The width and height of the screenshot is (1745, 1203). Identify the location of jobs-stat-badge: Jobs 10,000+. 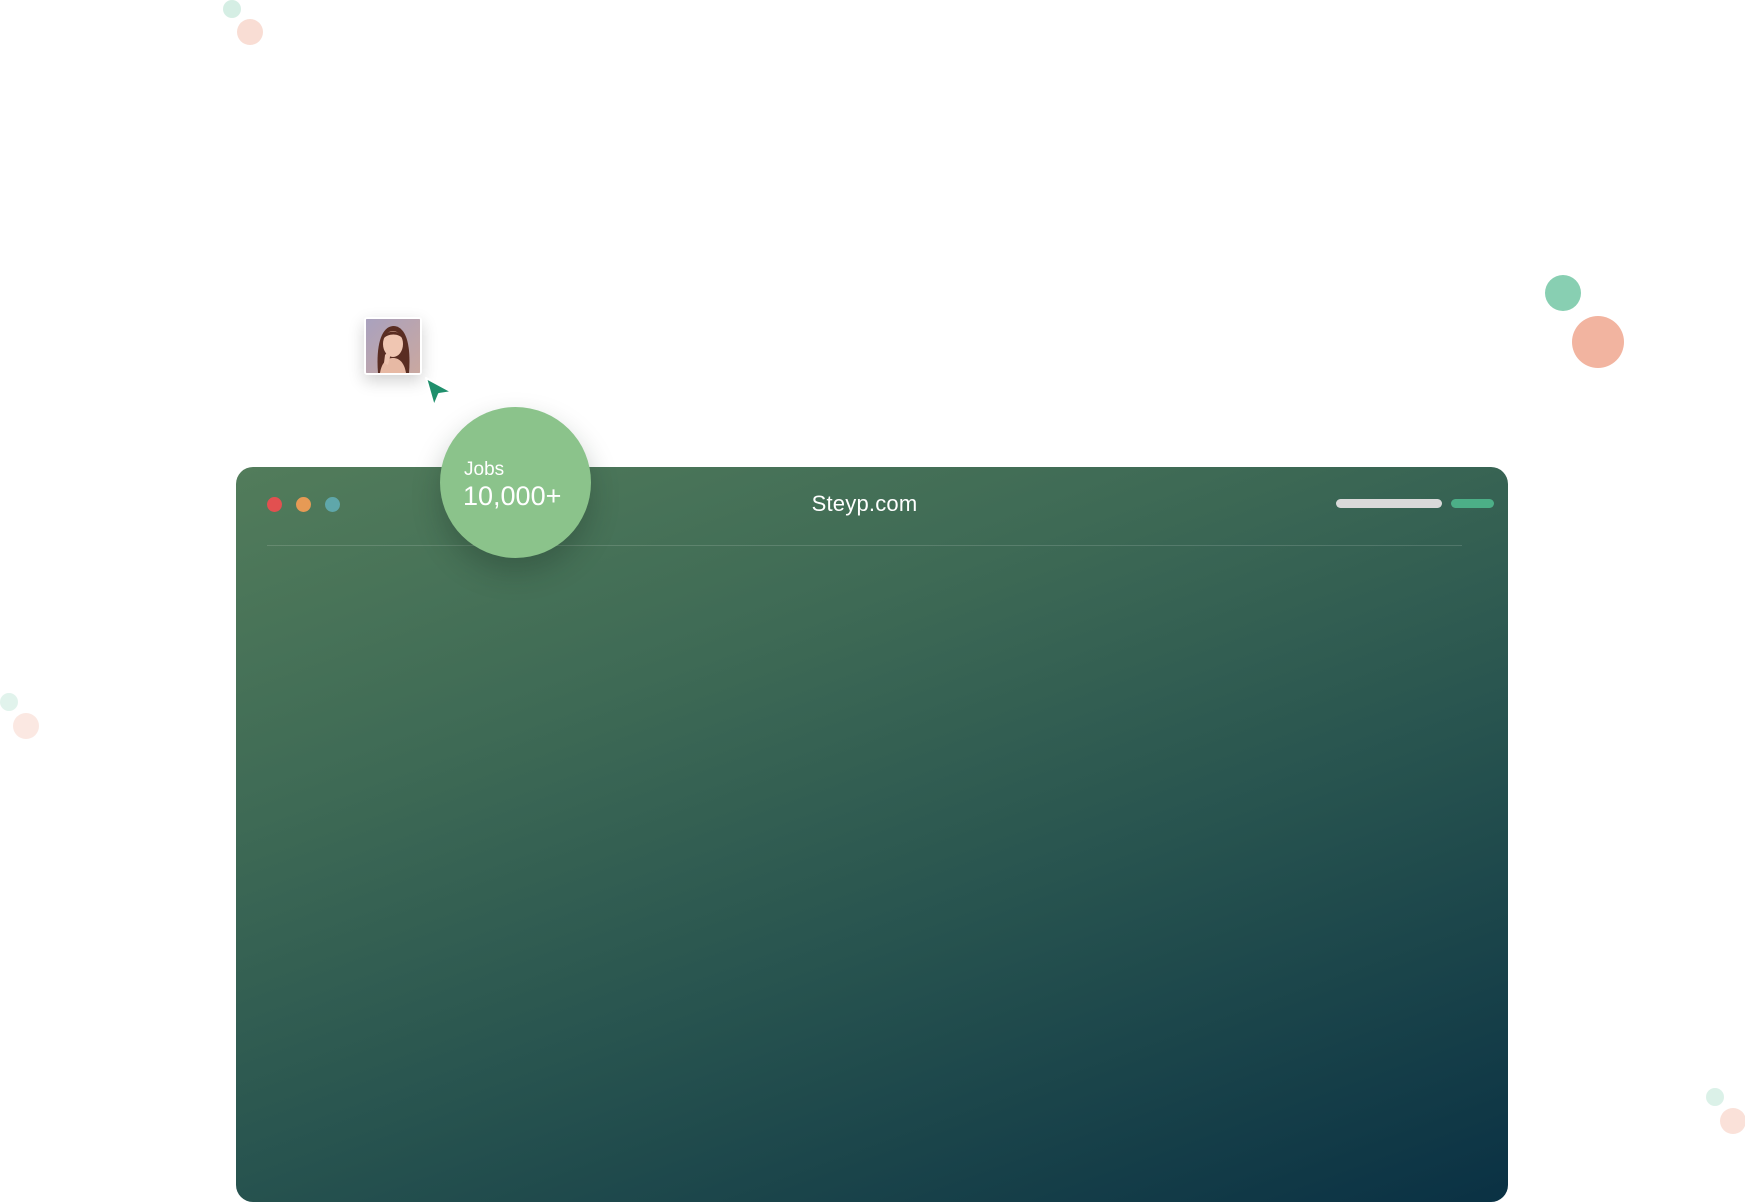
(515, 482).